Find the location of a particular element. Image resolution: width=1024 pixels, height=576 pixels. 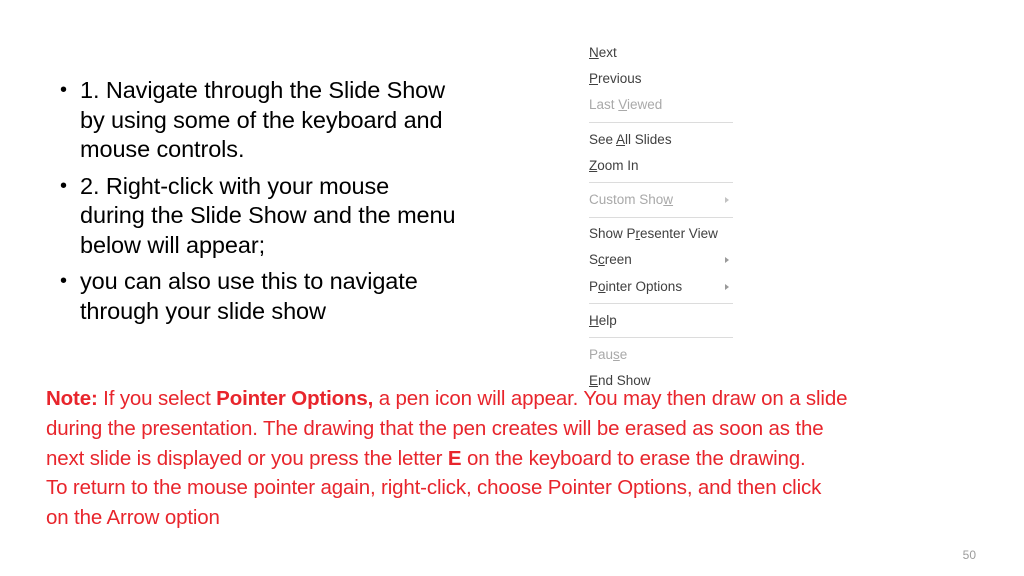

menu-item-label: Show Presenter View is located at coordinates (653, 234).